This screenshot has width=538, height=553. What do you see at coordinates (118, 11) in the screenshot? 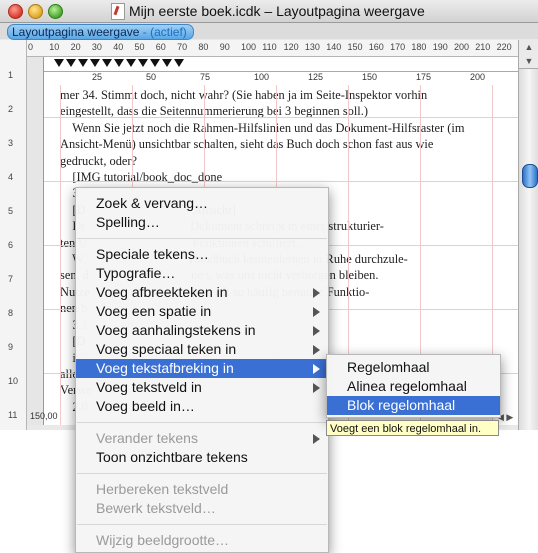
I see `document-icon` at bounding box center [118, 11].